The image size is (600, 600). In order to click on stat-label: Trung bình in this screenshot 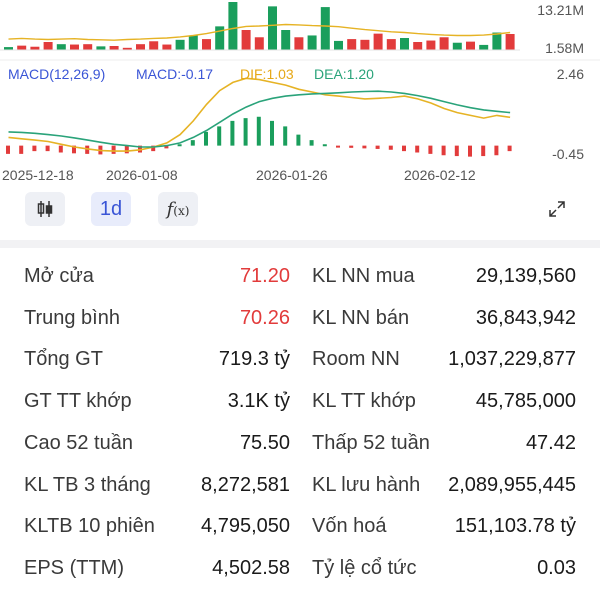, I will do `click(72, 318)`.